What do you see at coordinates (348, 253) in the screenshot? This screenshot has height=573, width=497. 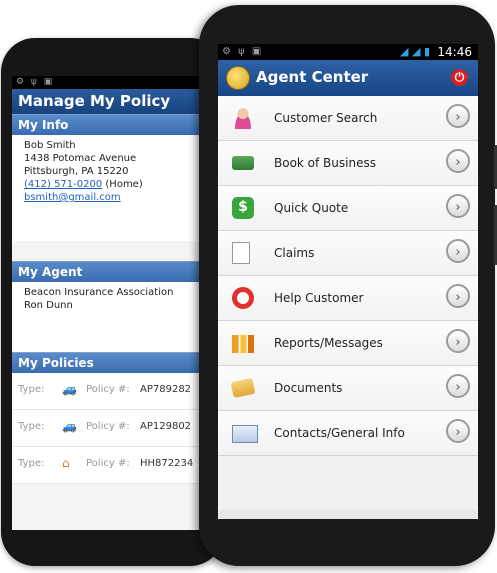 I see `menu-item-claims: Claims ›` at bounding box center [348, 253].